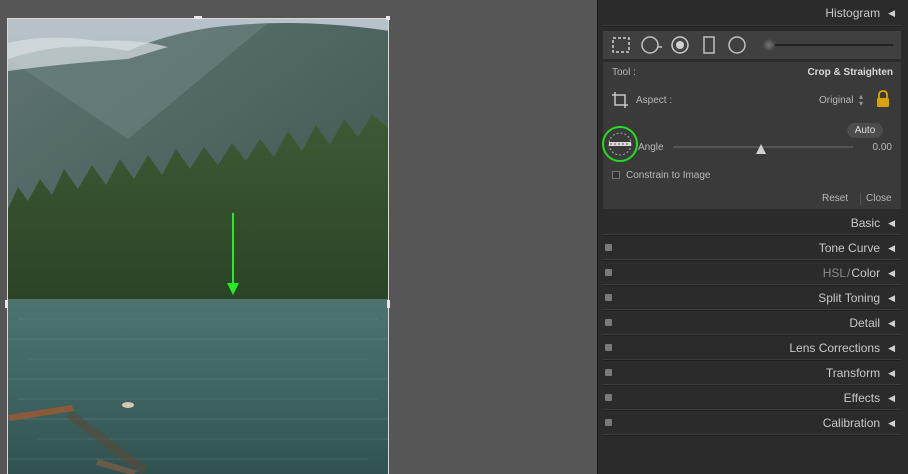 This screenshot has height=474, width=908. What do you see at coordinates (752, 45) in the screenshot?
I see `tool-strip` at bounding box center [752, 45].